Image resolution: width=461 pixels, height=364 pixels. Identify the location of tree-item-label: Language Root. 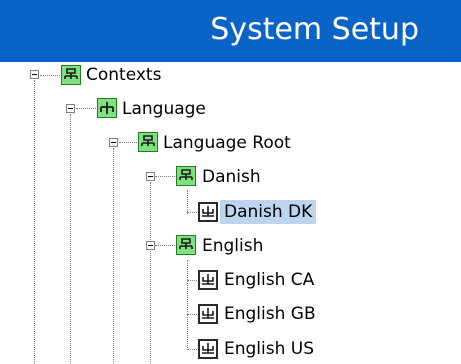
(227, 143).